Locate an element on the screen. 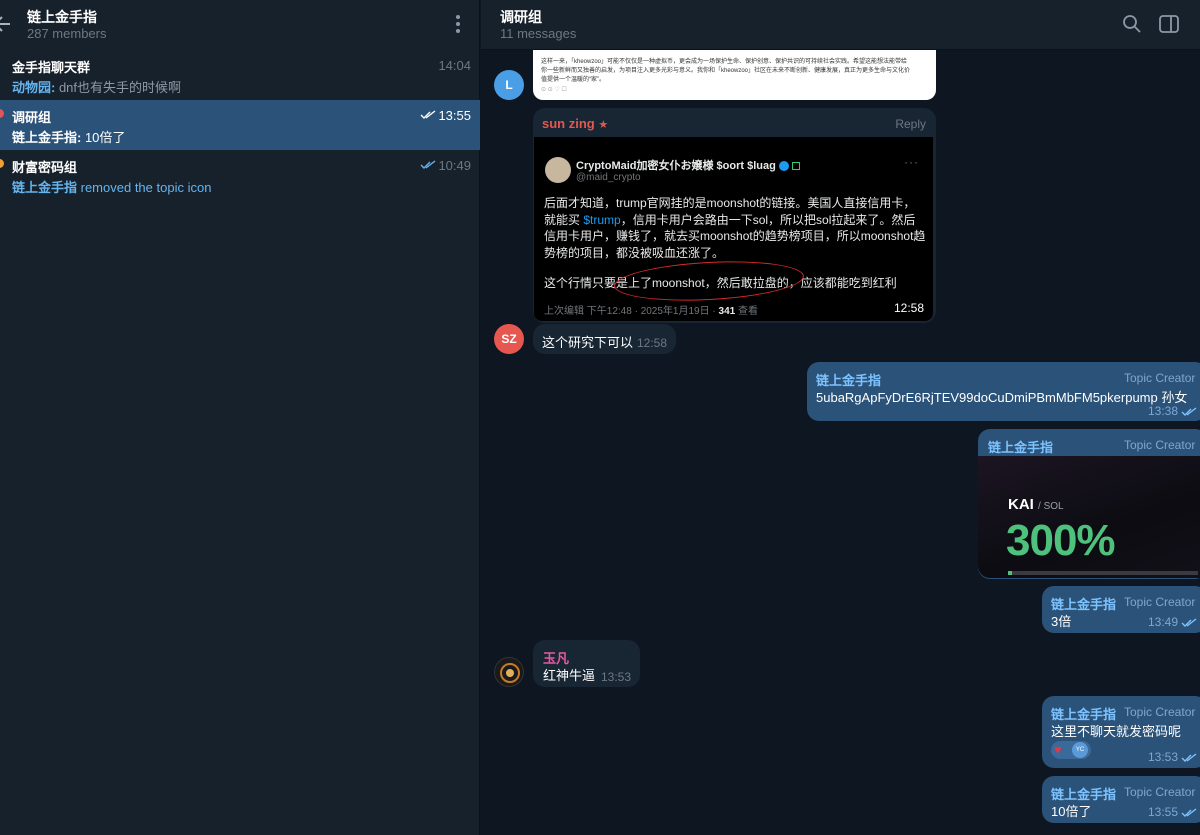 This screenshot has width=1200, height=835. last-sender: 链上金手指 is located at coordinates (45, 187).